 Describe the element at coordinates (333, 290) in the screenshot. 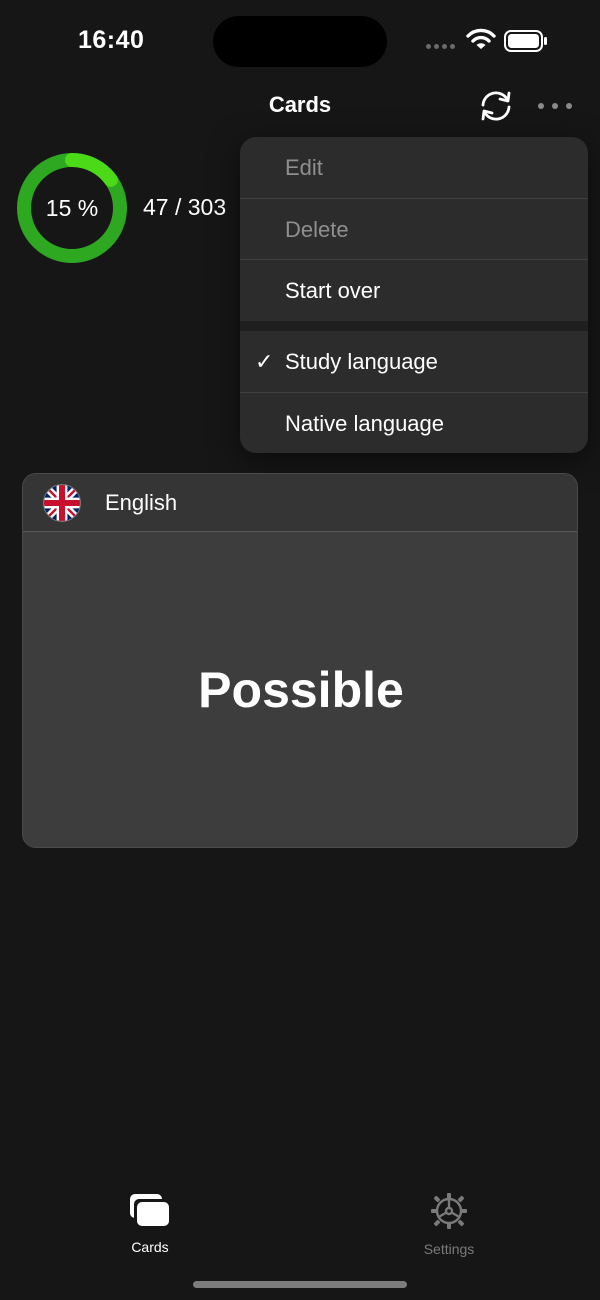

I see `menu-item-label: Start over` at that location.